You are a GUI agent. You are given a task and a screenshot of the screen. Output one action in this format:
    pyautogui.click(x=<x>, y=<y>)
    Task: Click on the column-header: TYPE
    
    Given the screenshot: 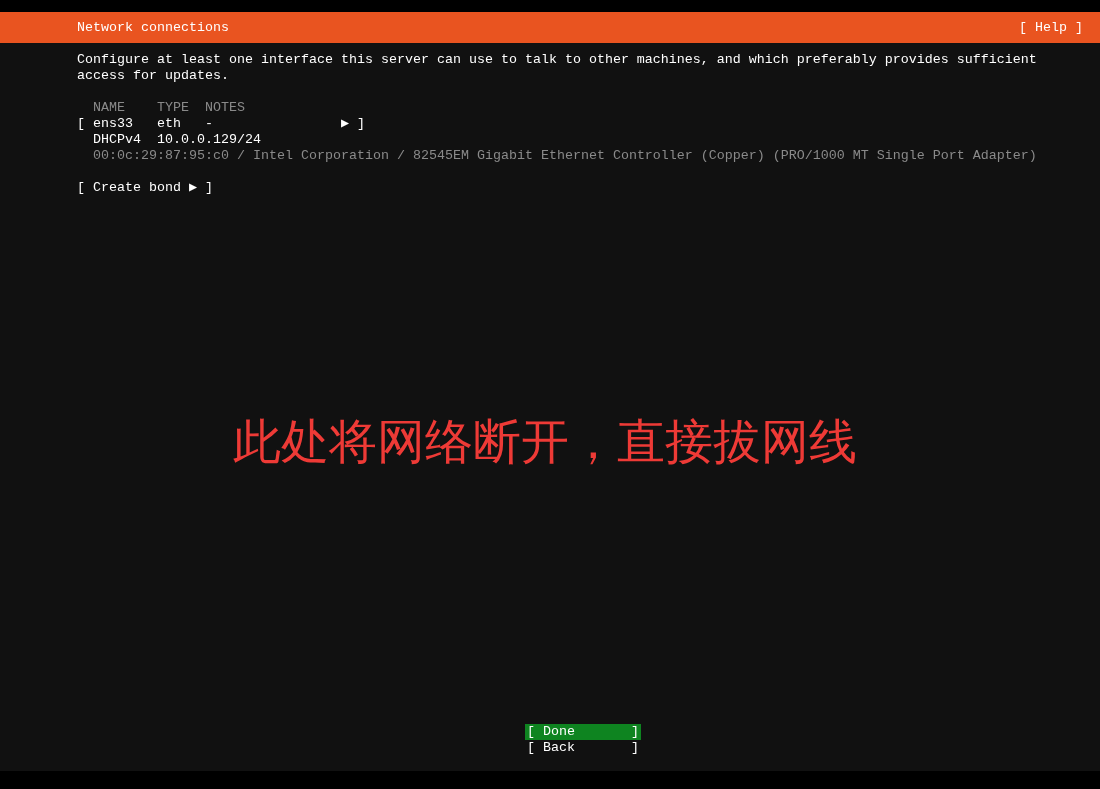 What is the action you would take?
    pyautogui.click(x=173, y=108)
    